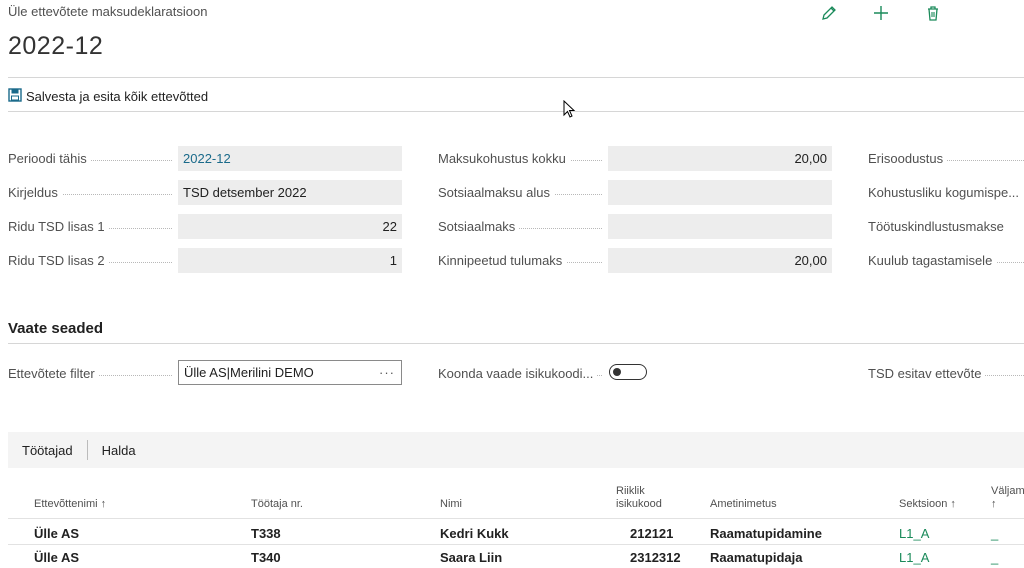 The height and width of the screenshot is (568, 1024). Describe the element at coordinates (927, 504) in the screenshot. I see `col-header-section: Sektsioon ↑` at that location.